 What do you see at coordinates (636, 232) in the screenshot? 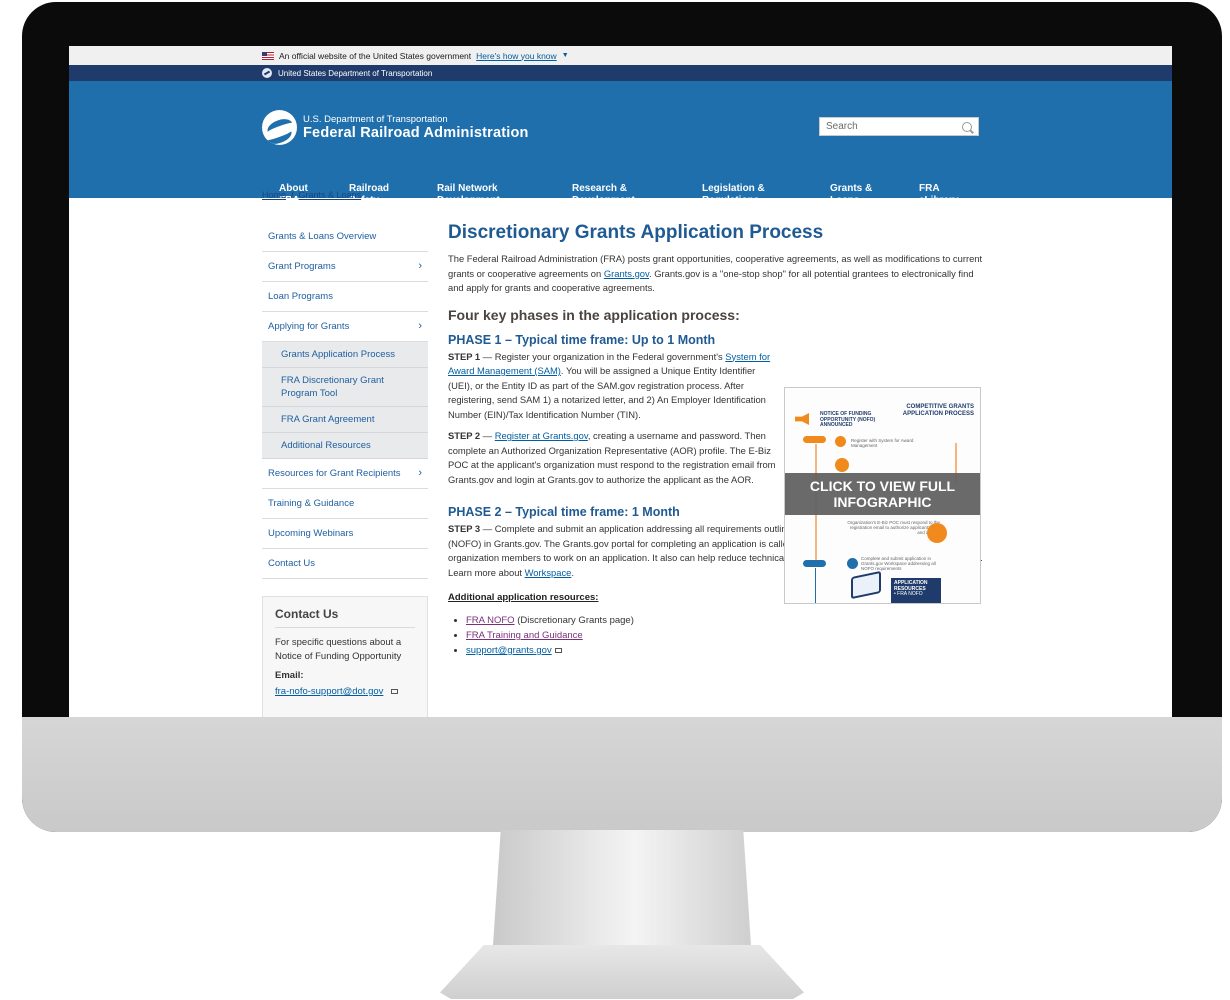
I see `page-title: Discretionary Grants Application Process` at bounding box center [636, 232].